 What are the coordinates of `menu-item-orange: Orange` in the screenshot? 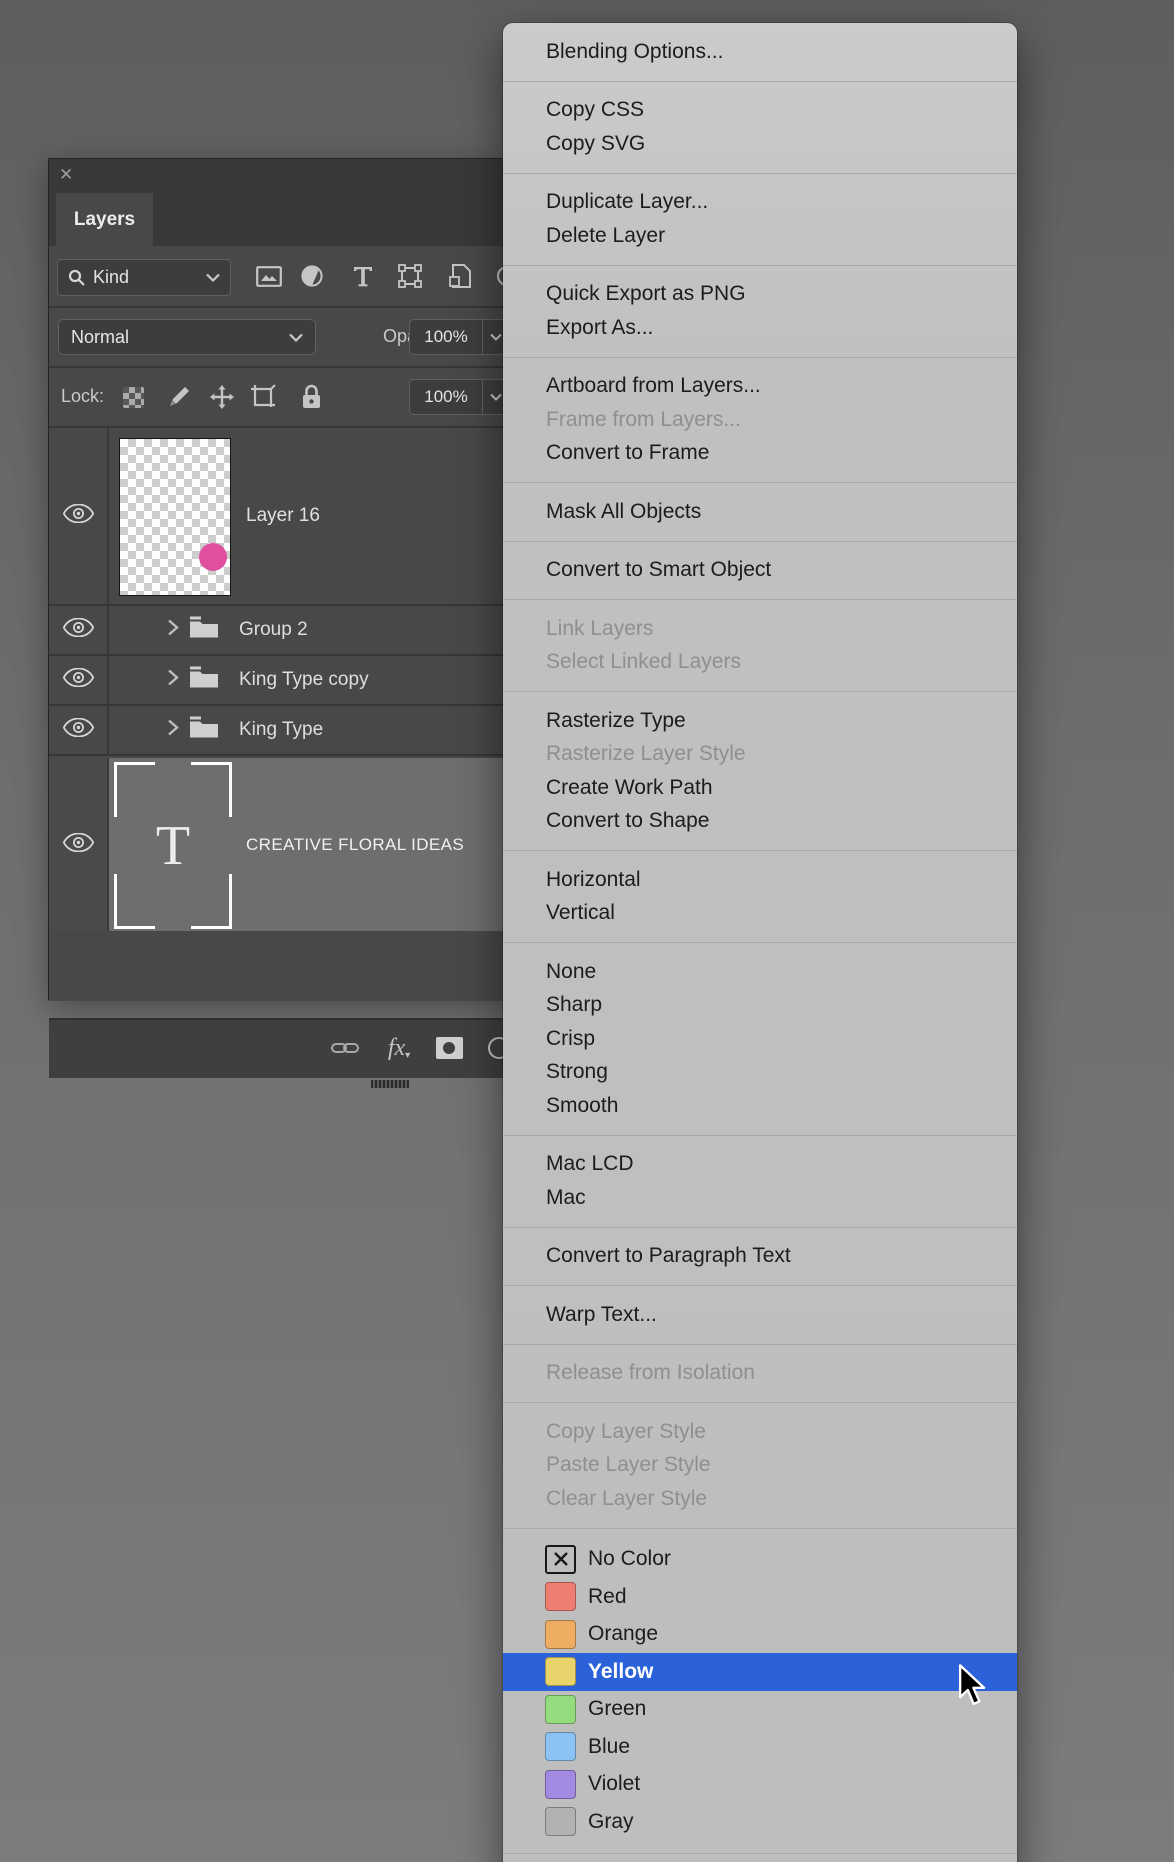 It's located at (760, 1635).